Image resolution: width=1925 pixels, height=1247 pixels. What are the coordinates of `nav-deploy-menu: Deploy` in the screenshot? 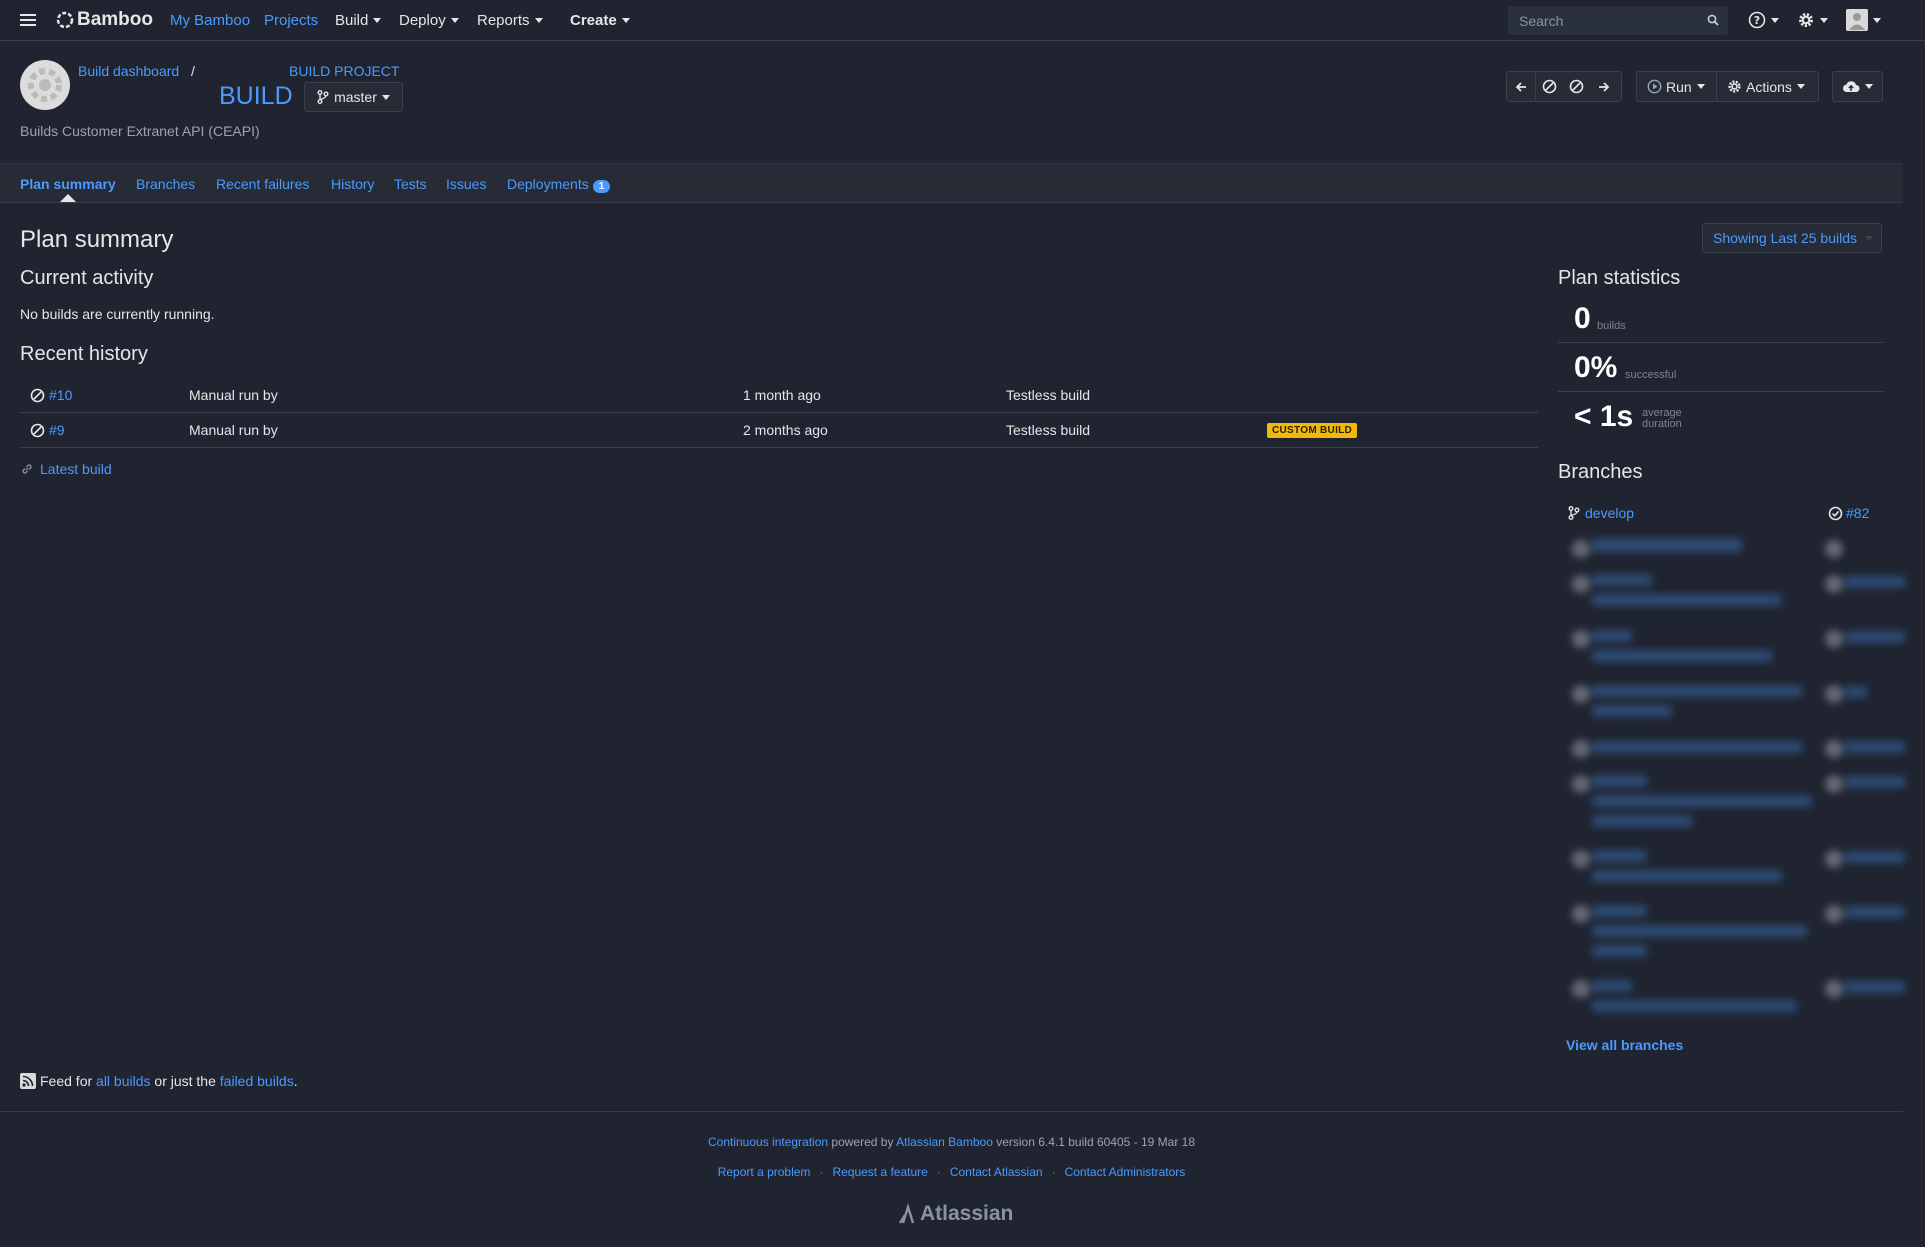 It's located at (429, 20).